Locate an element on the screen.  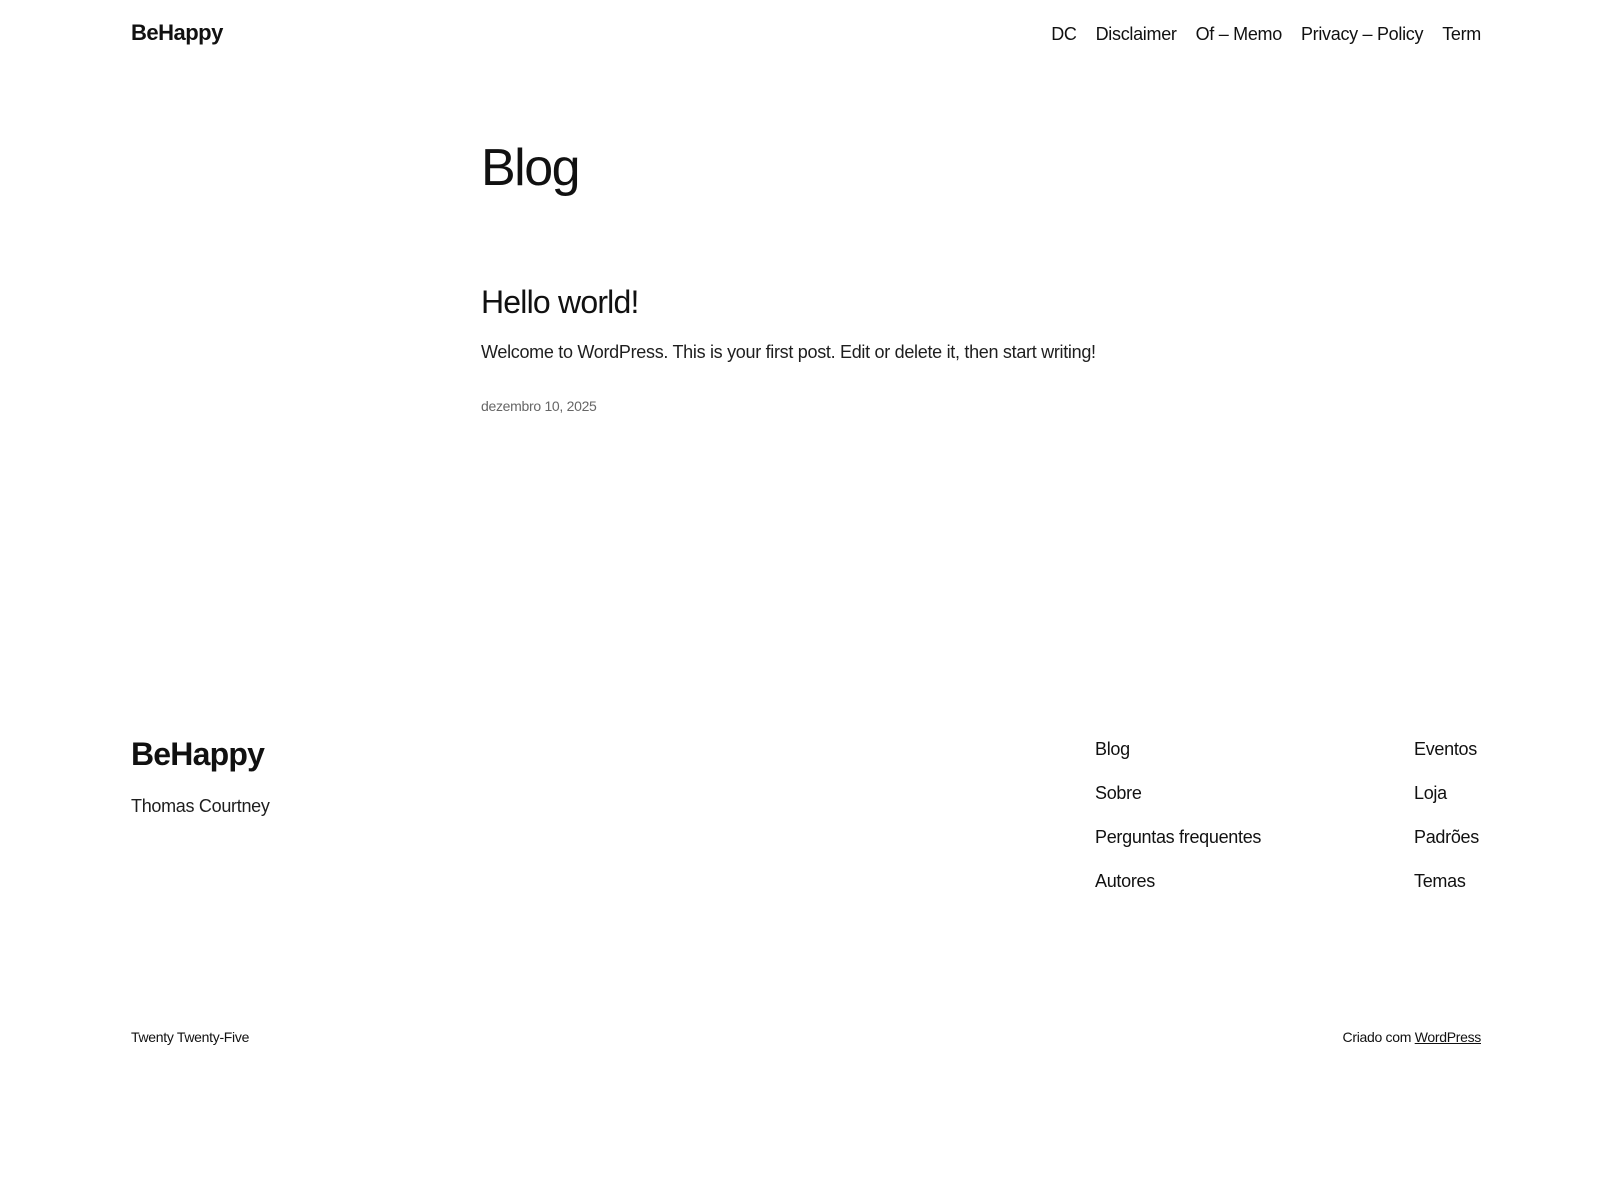
credit-prefix: Criado com is located at coordinates (1378, 1037).